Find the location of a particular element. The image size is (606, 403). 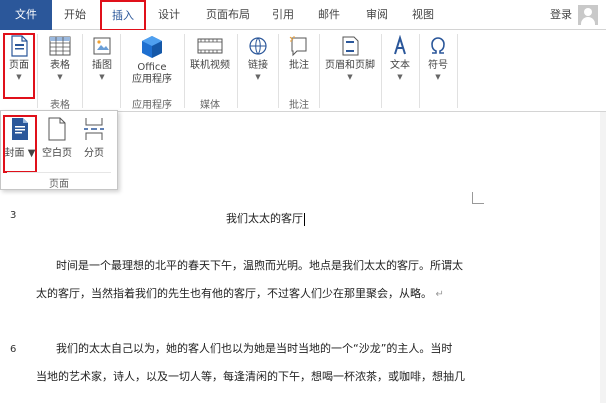

paragraph-line: 太的客厅，当然指着我们的先生也有他的客厅，不过客人们少在那里聚会，从略。 ↵ is located at coordinates (256, 294).